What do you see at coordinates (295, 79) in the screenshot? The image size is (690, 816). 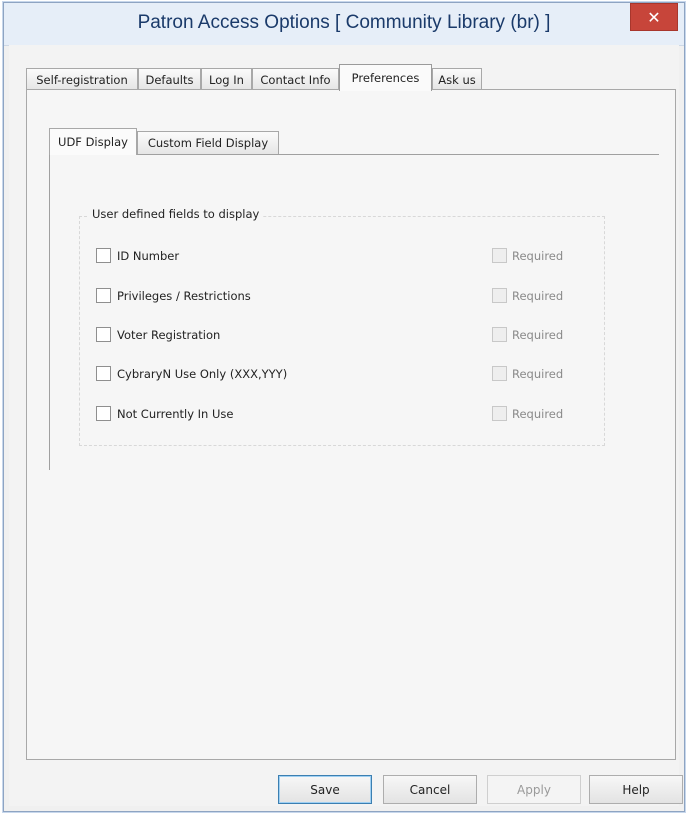 I see `tab-contact-info: Contact Info` at bounding box center [295, 79].